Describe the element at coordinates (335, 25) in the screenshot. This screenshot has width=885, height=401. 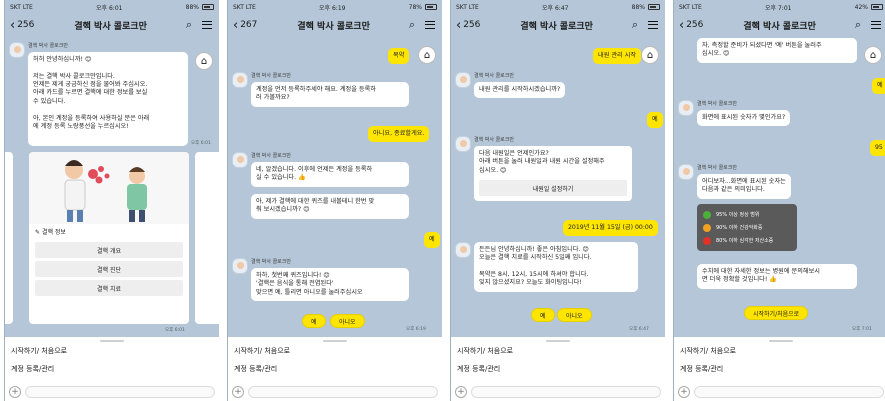
I see `chat-header: ‹ 267 결핵 박사 콜로크만 ⌕` at that location.